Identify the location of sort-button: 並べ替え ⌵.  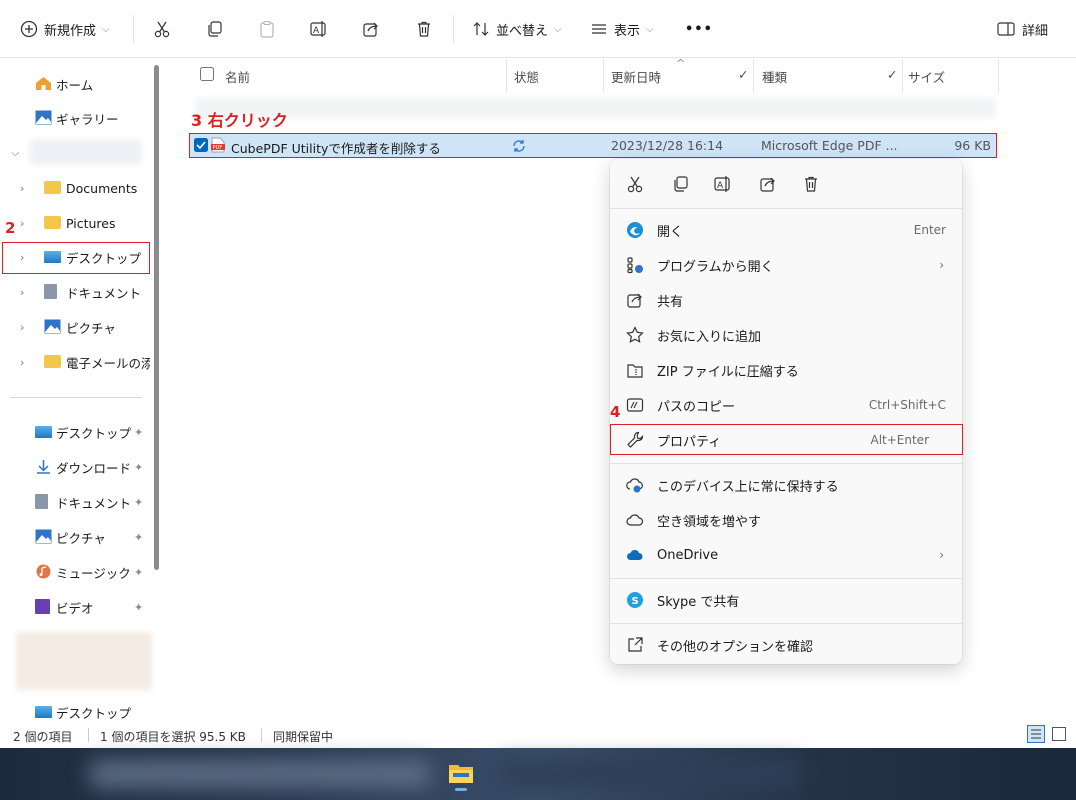
(517, 29).